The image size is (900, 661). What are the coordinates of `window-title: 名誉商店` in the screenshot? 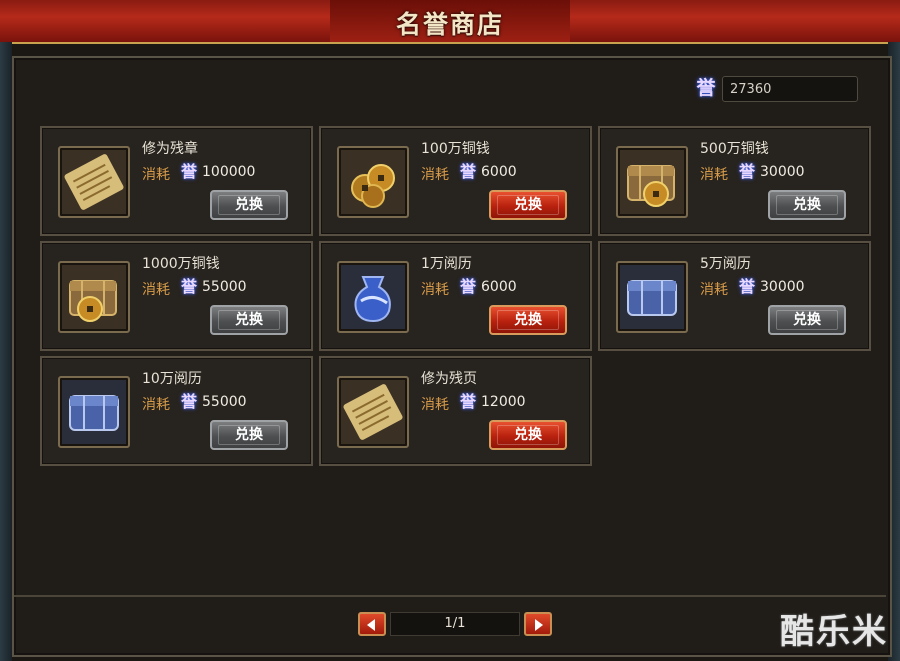 It's located at (449, 24).